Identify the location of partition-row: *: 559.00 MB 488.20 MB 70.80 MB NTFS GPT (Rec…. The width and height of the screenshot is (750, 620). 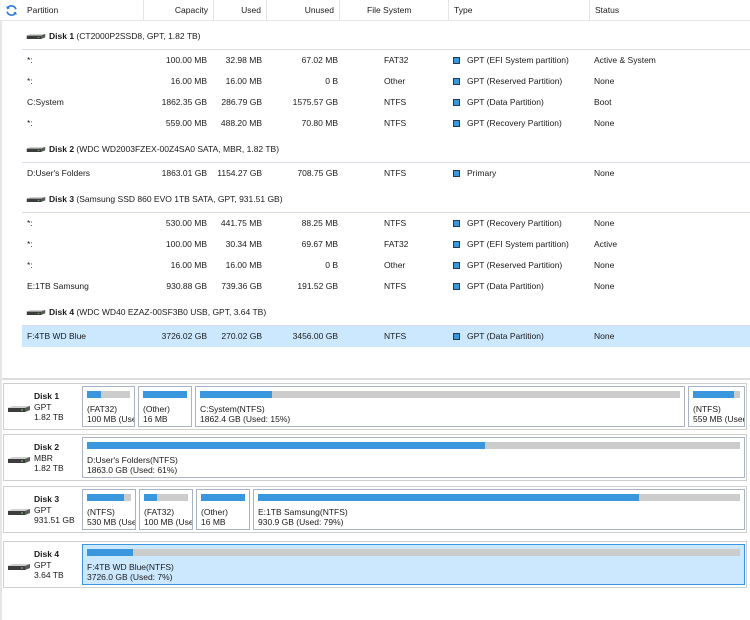
(386, 123).